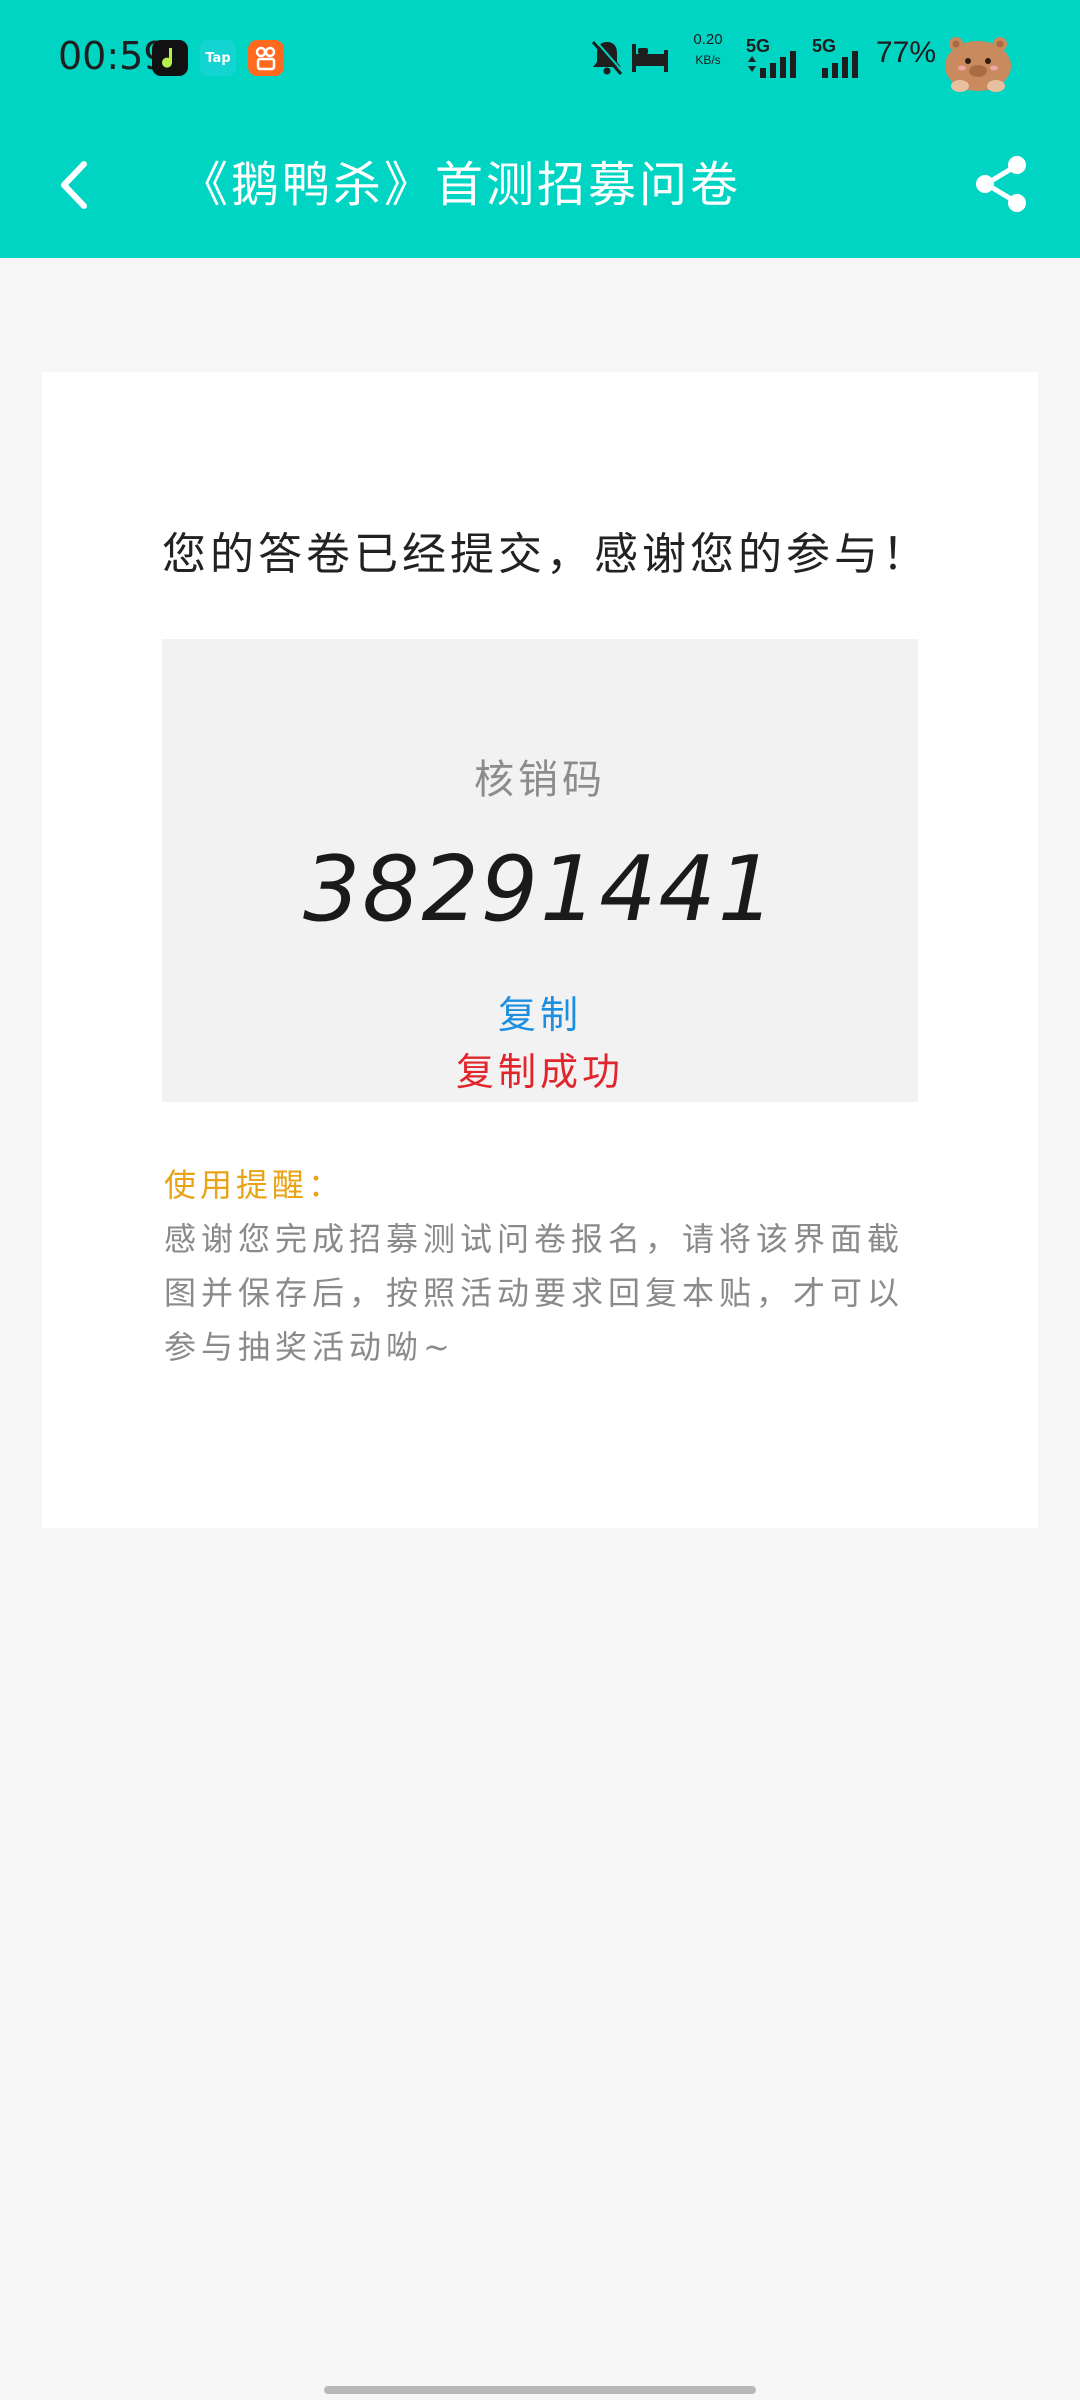 The height and width of the screenshot is (2400, 1080). I want to click on reminder-title: 使用提醒：, so click(254, 1185).